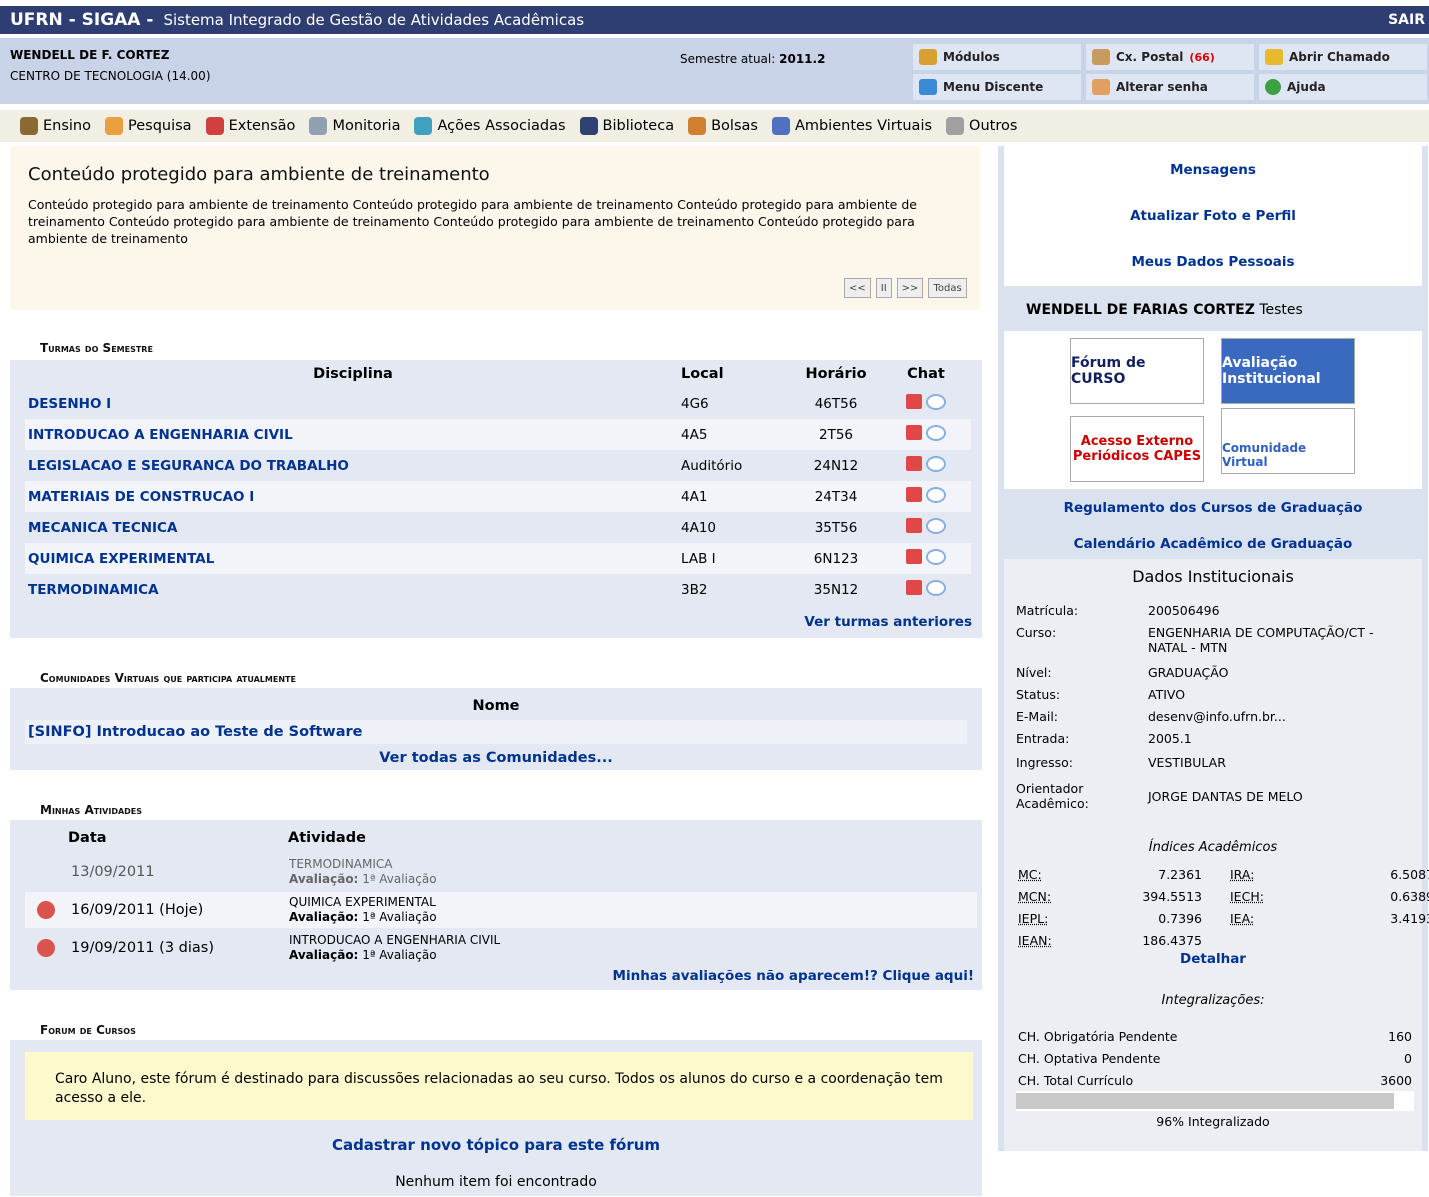 This screenshot has height=1197, width=1429. Describe the element at coordinates (993, 87) in the screenshot. I see `menu-discente-label: Menu Discente` at that location.